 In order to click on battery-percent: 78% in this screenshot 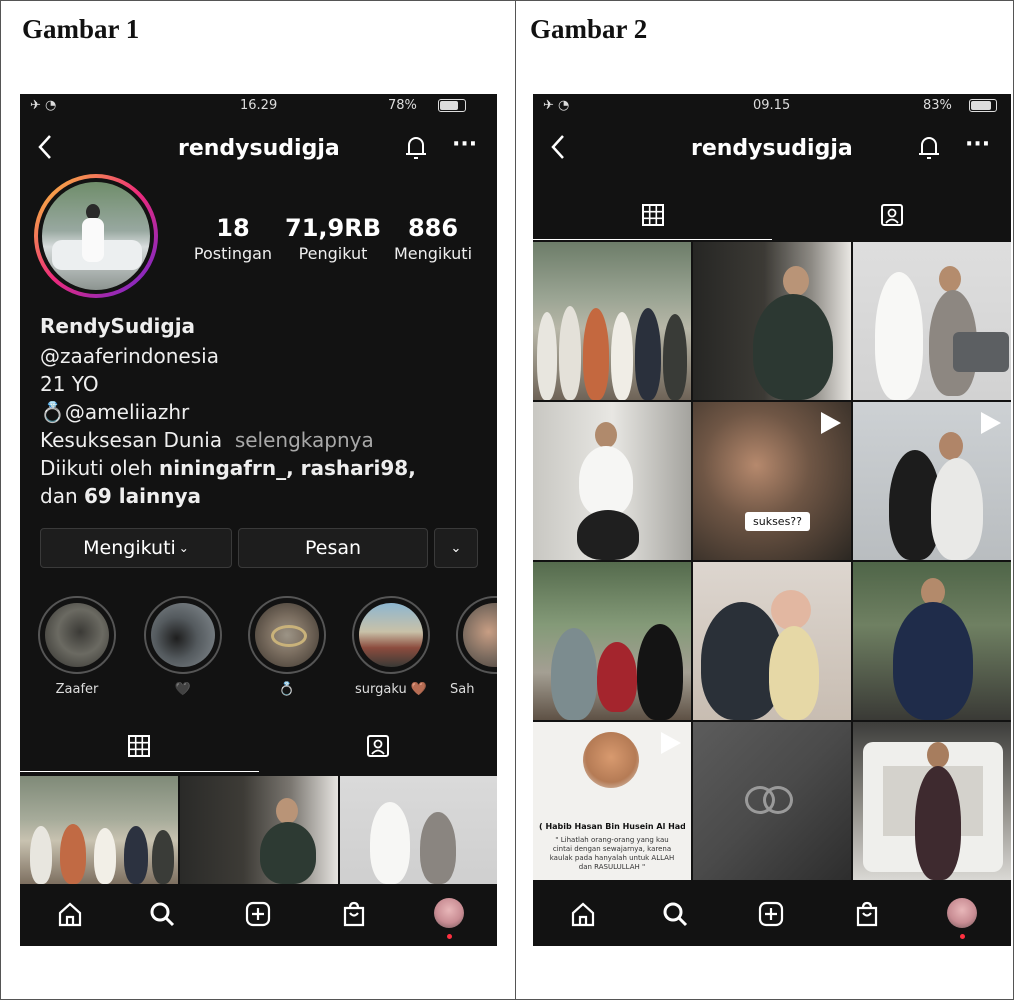, I will do `click(402, 105)`.